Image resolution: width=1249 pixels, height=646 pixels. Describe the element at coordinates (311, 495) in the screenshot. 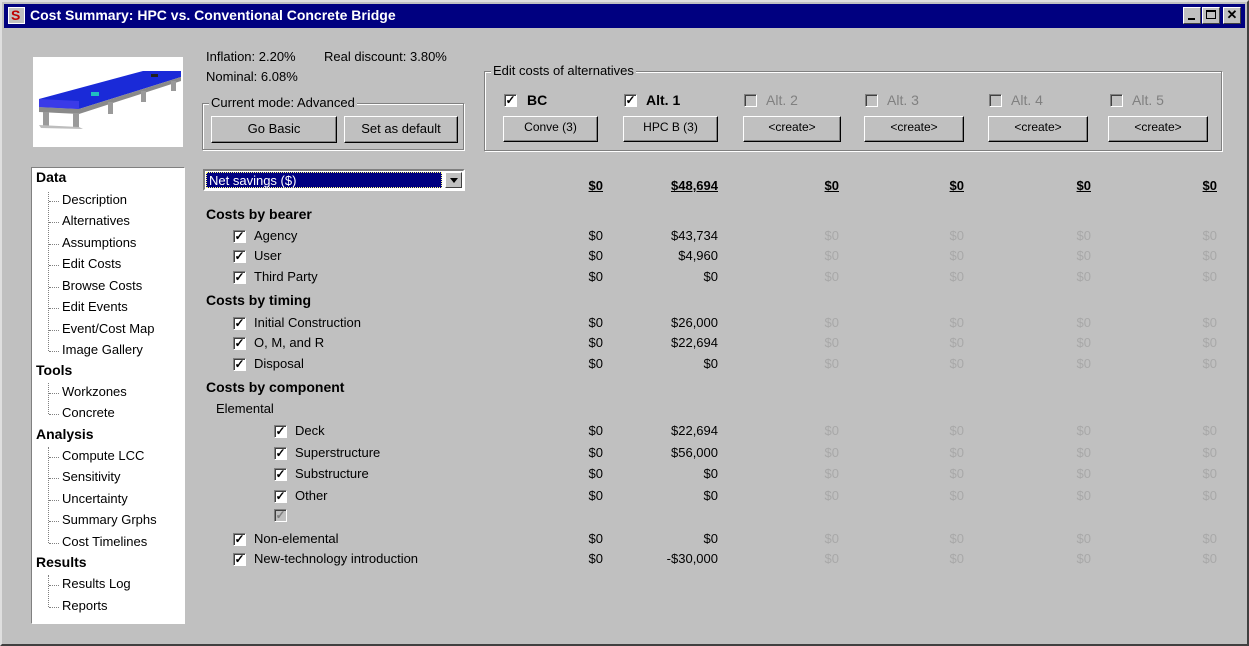

I see `row-label: Other` at that location.